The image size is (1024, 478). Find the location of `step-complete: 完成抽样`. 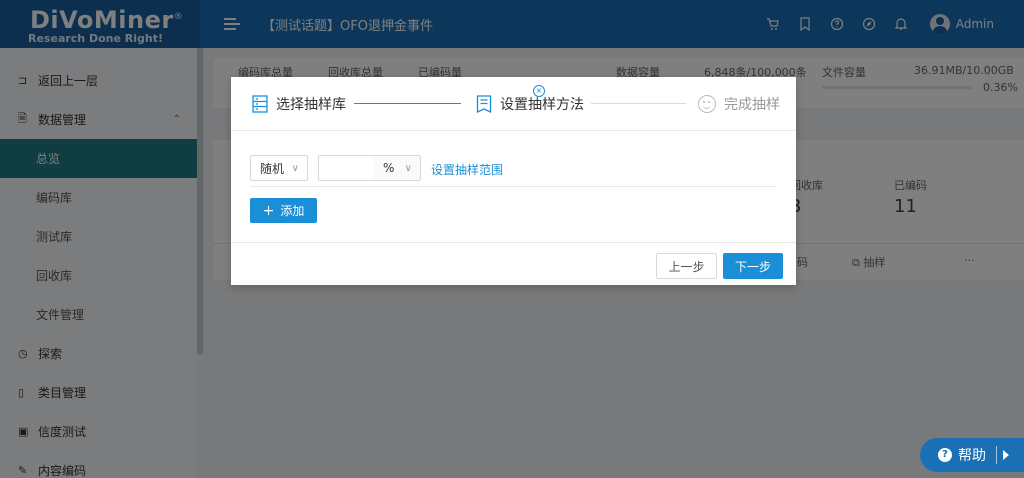

step-complete: 完成抽样 is located at coordinates (739, 104).